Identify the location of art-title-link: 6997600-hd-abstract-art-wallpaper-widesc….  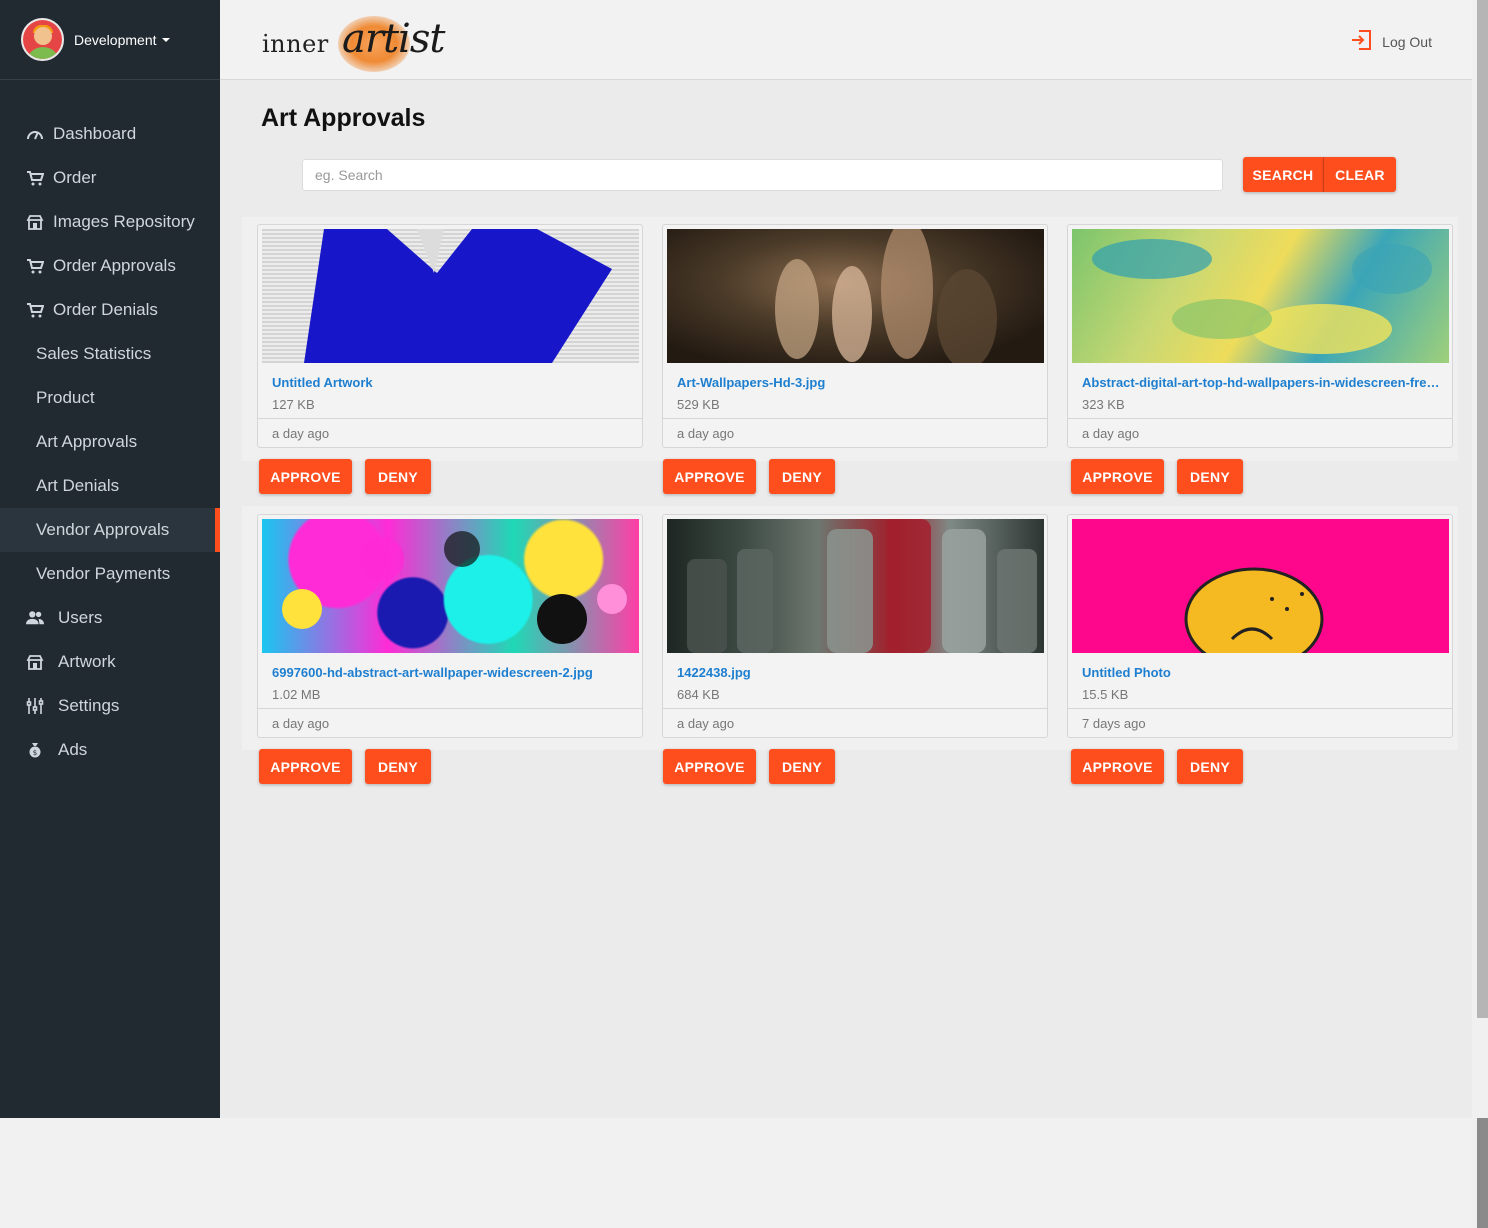
(452, 672).